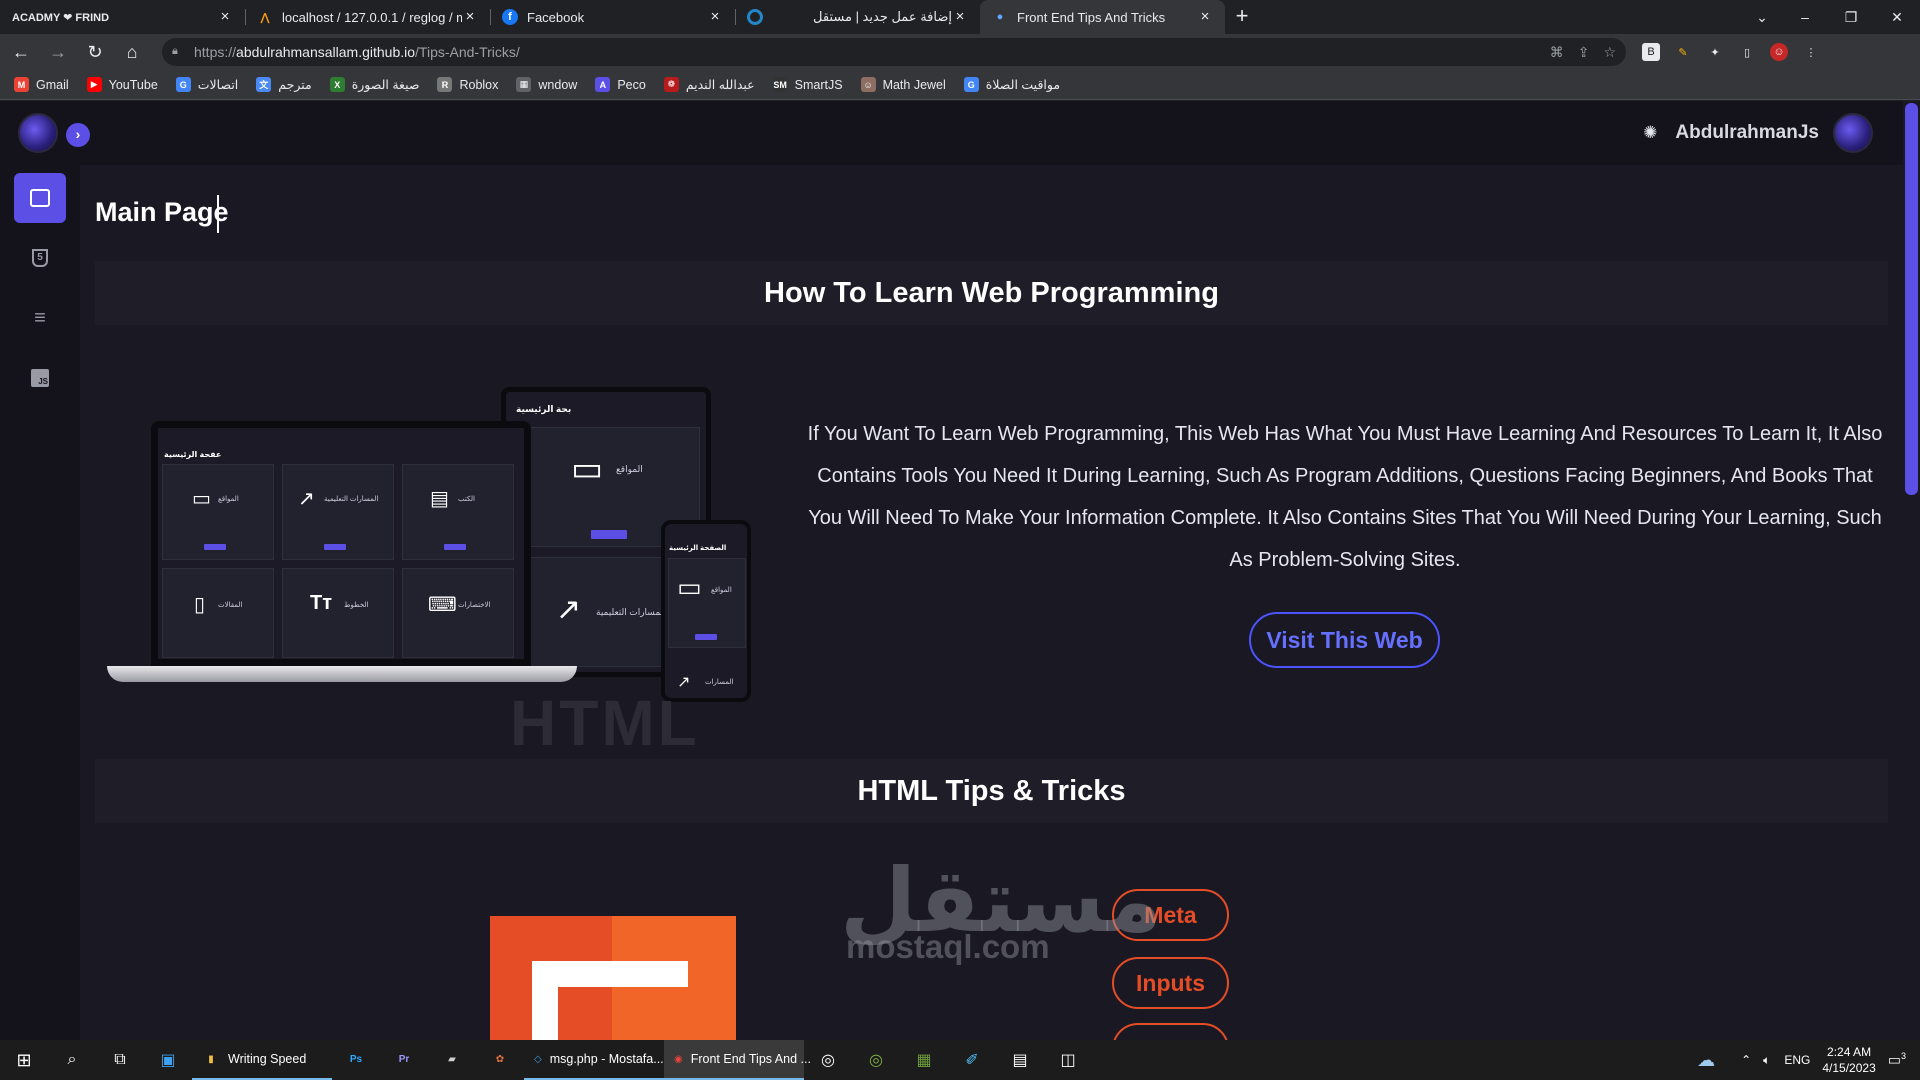  Describe the element at coordinates (1805, 17) in the screenshot. I see `minimize-button: –` at that location.